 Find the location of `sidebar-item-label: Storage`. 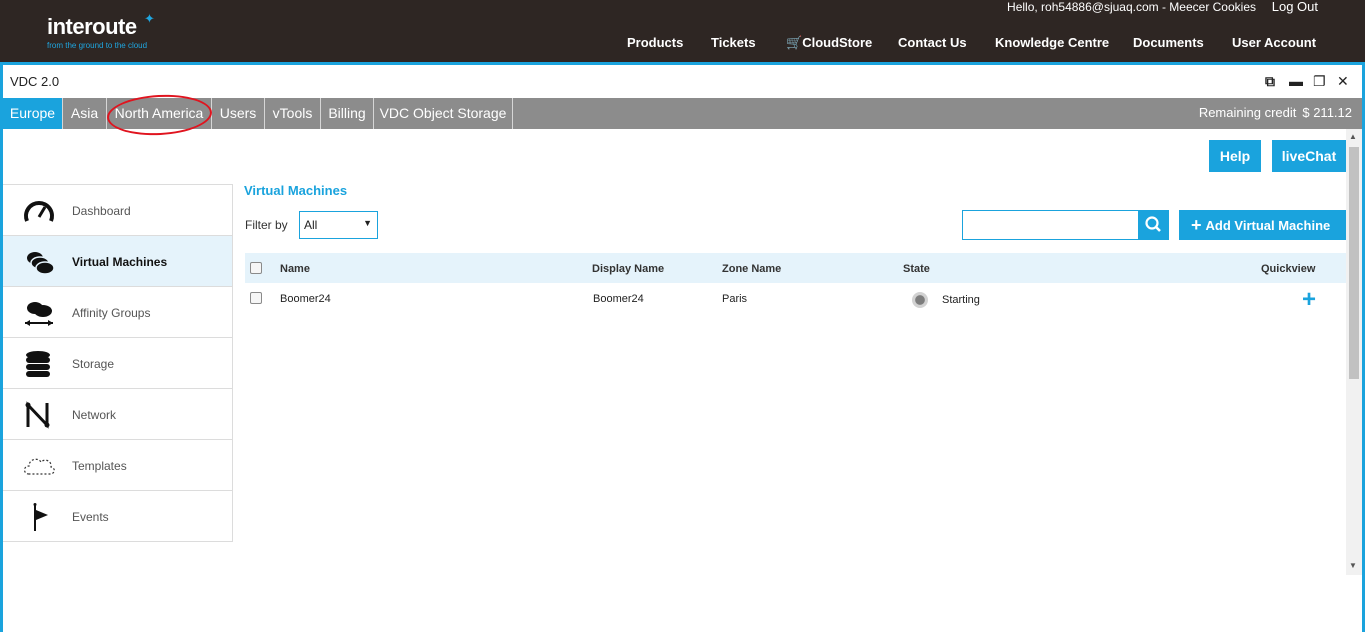

sidebar-item-label: Storage is located at coordinates (93, 364).